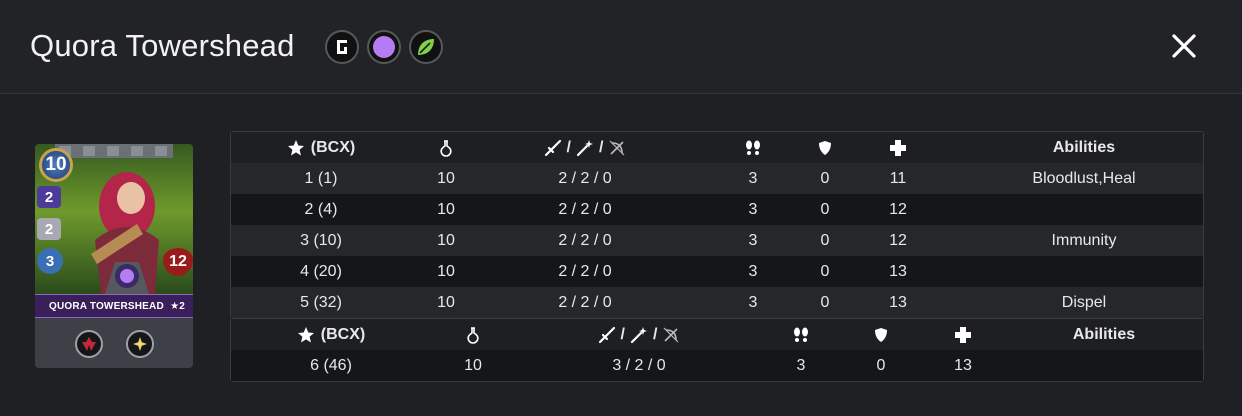  Describe the element at coordinates (50, 261) in the screenshot. I see `card-speed: 3` at that location.